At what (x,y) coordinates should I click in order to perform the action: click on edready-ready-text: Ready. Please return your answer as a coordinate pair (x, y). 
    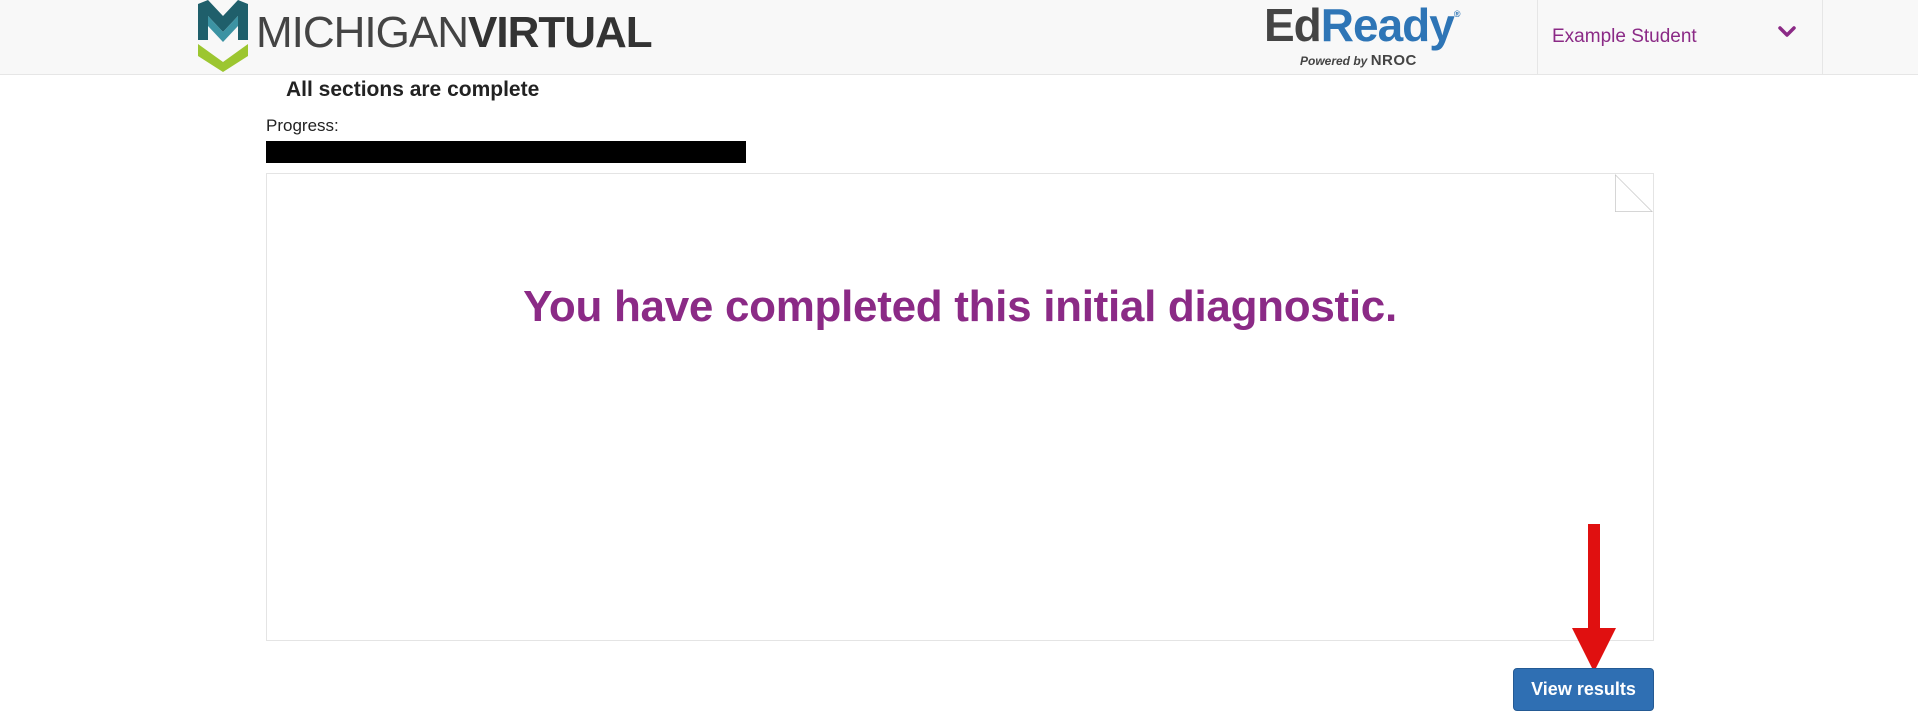
    Looking at the image, I should click on (1387, 25).